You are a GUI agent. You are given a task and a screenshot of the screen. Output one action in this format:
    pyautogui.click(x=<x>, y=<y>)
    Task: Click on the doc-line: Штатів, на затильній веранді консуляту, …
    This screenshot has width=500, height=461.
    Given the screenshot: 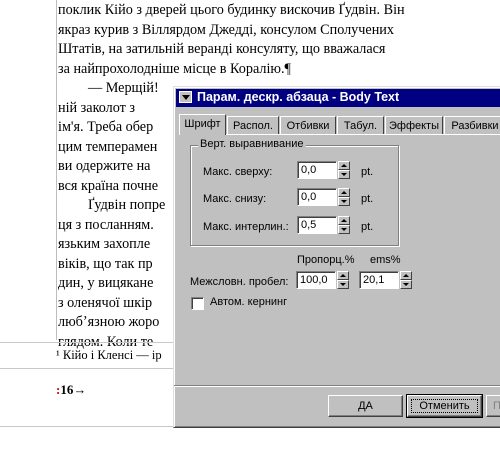 What is the action you would take?
    pyautogui.click(x=222, y=49)
    